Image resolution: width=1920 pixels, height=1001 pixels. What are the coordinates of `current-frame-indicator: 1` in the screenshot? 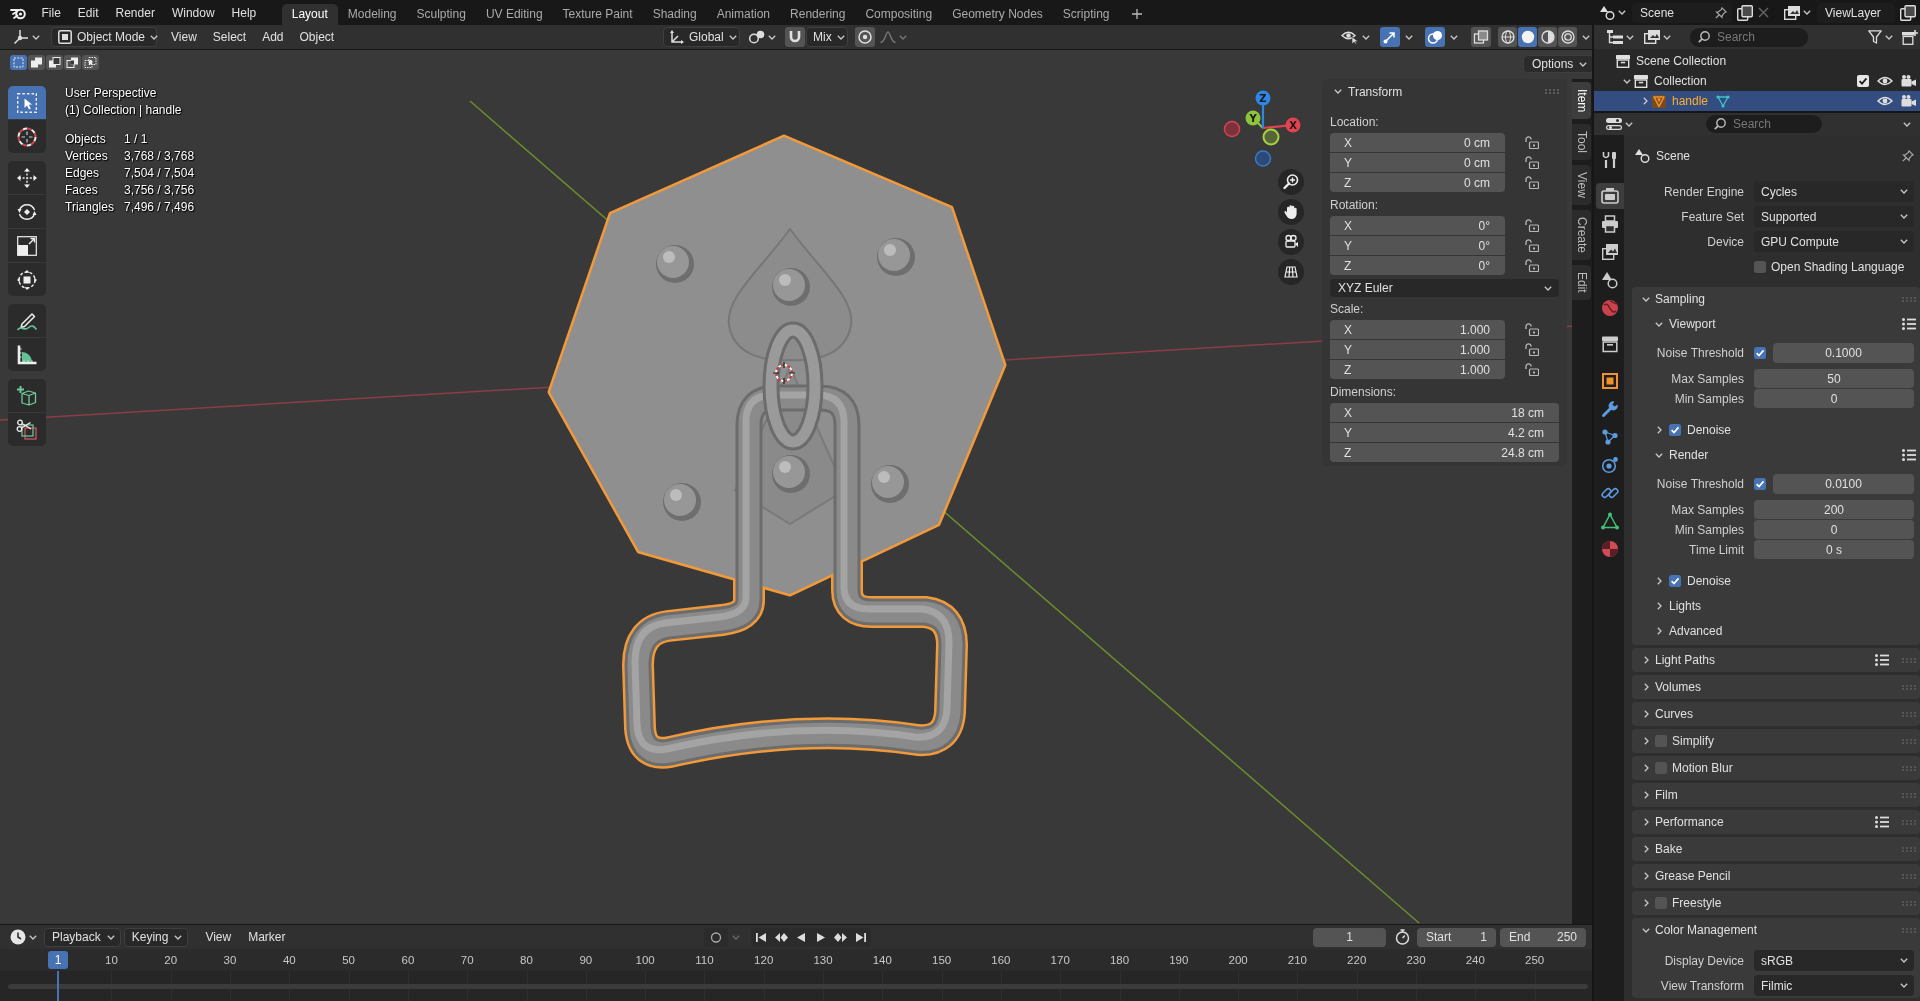 It's located at (58, 960).